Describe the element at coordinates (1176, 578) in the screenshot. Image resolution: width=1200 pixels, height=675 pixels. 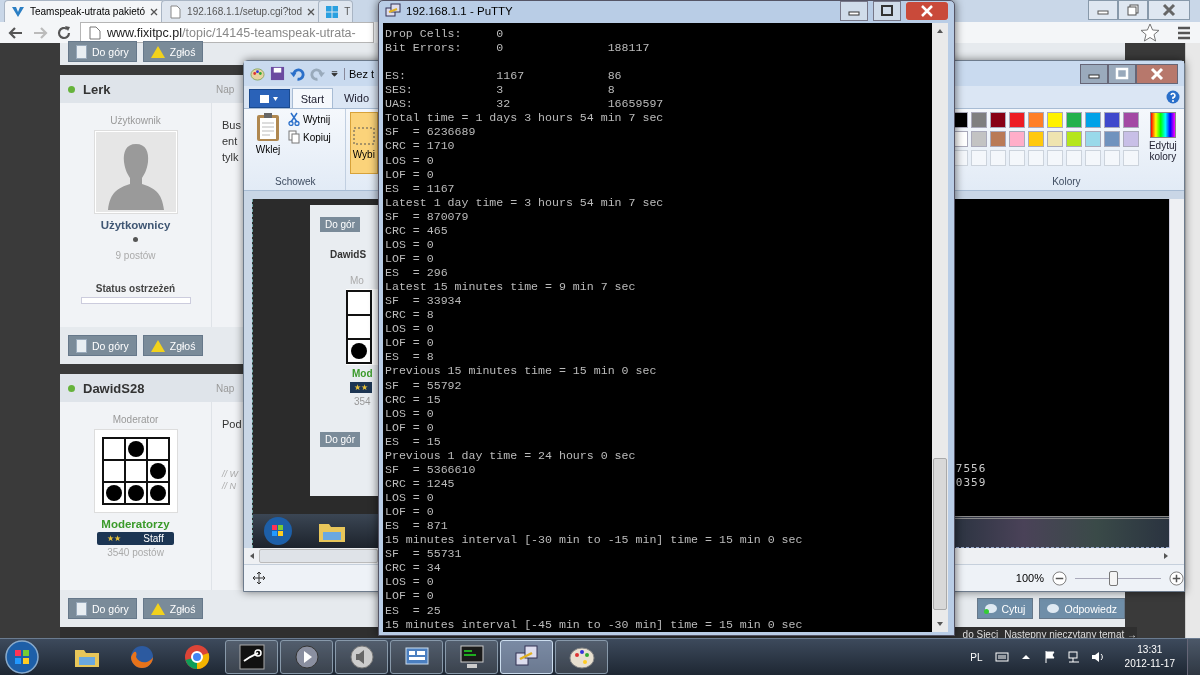
I see `zoom-in-icon` at that location.